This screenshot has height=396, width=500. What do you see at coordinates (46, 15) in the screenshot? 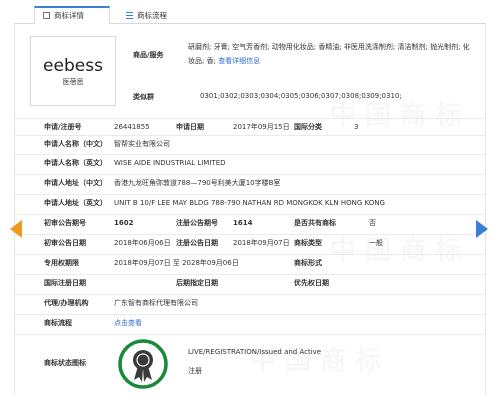
I see `document-icon` at bounding box center [46, 15].